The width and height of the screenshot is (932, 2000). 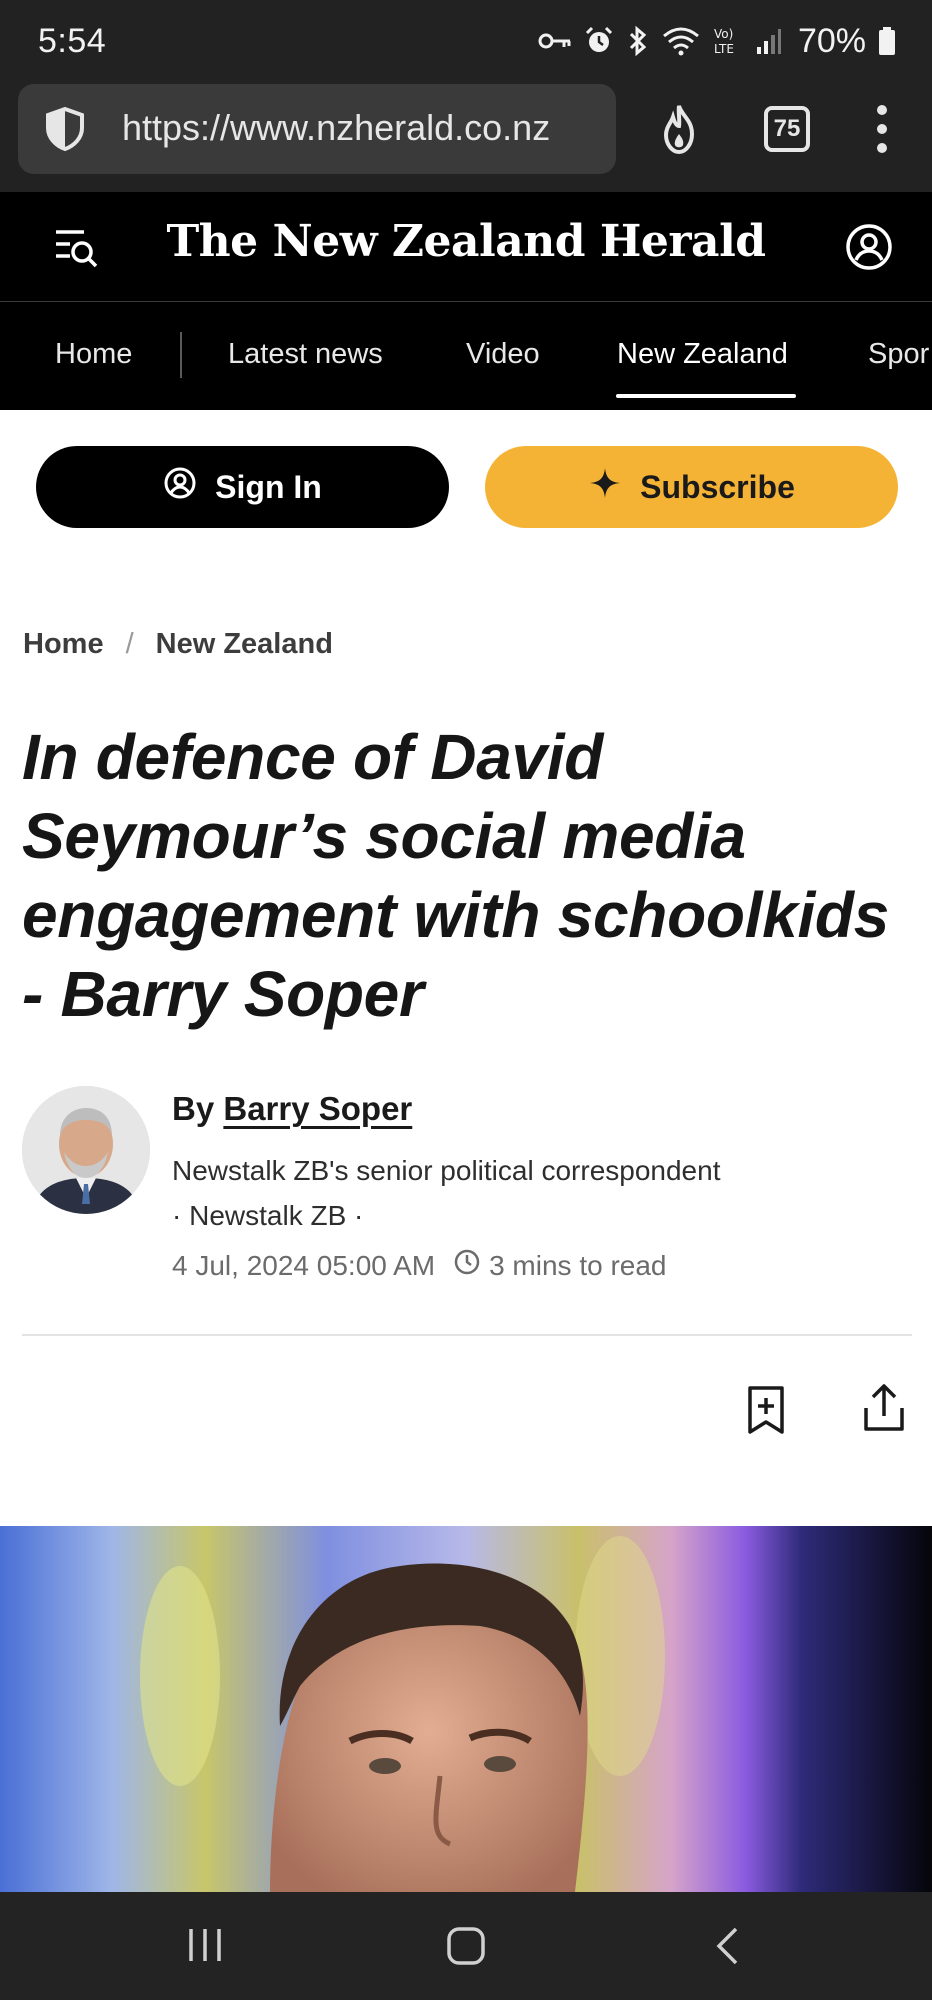 I want to click on bookmark-add-icon, so click(x=766, y=1412).